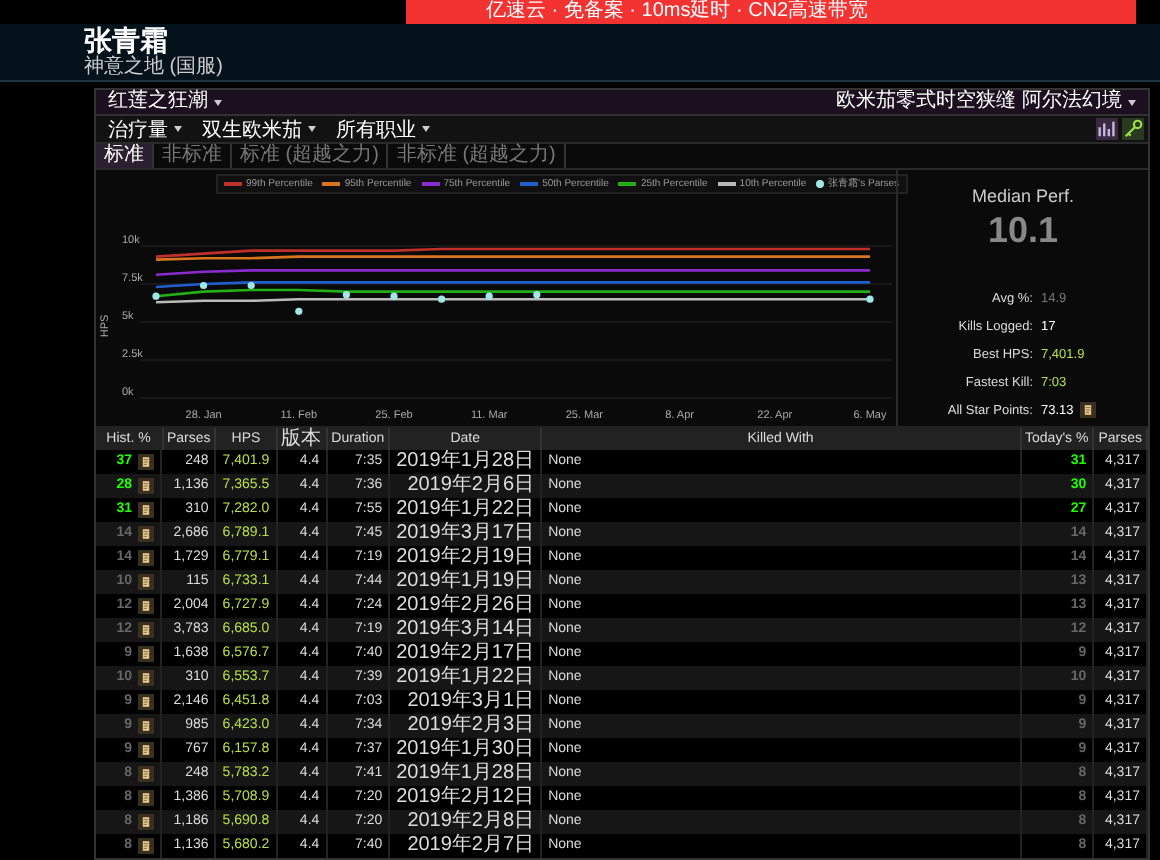 The image size is (1160, 860). Describe the element at coordinates (301, 439) in the screenshot. I see `column-header: 版本` at that location.